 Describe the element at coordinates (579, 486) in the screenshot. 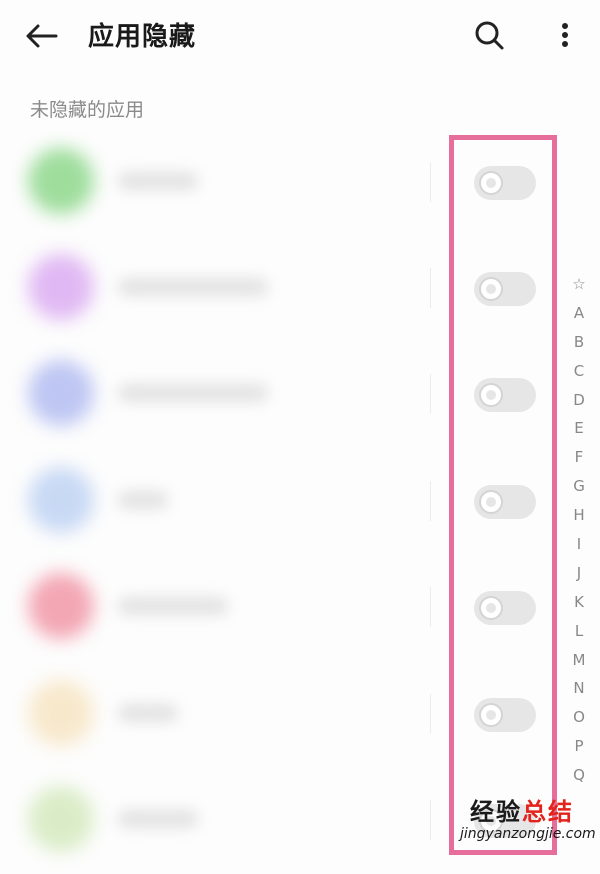

I see `index-letter: G` at that location.